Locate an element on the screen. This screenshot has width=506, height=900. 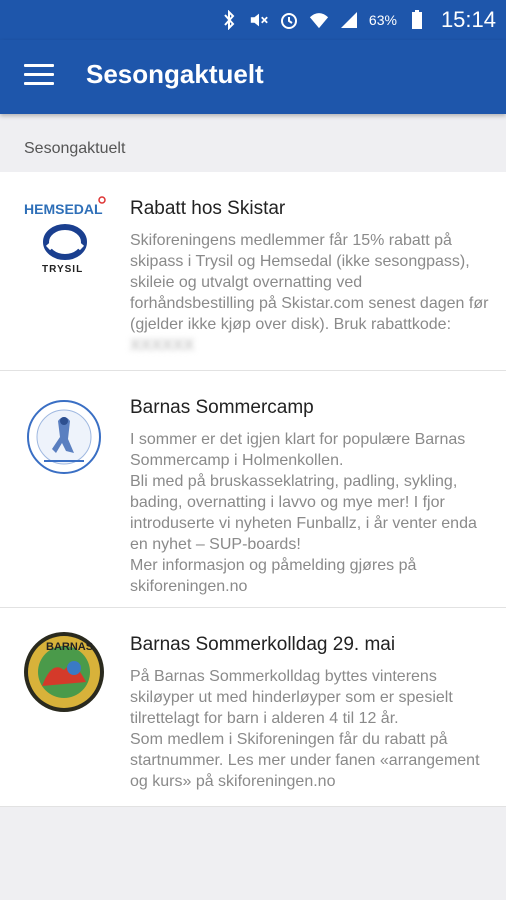
section-header: Sesongaktuelt is located at coordinates (75, 148).